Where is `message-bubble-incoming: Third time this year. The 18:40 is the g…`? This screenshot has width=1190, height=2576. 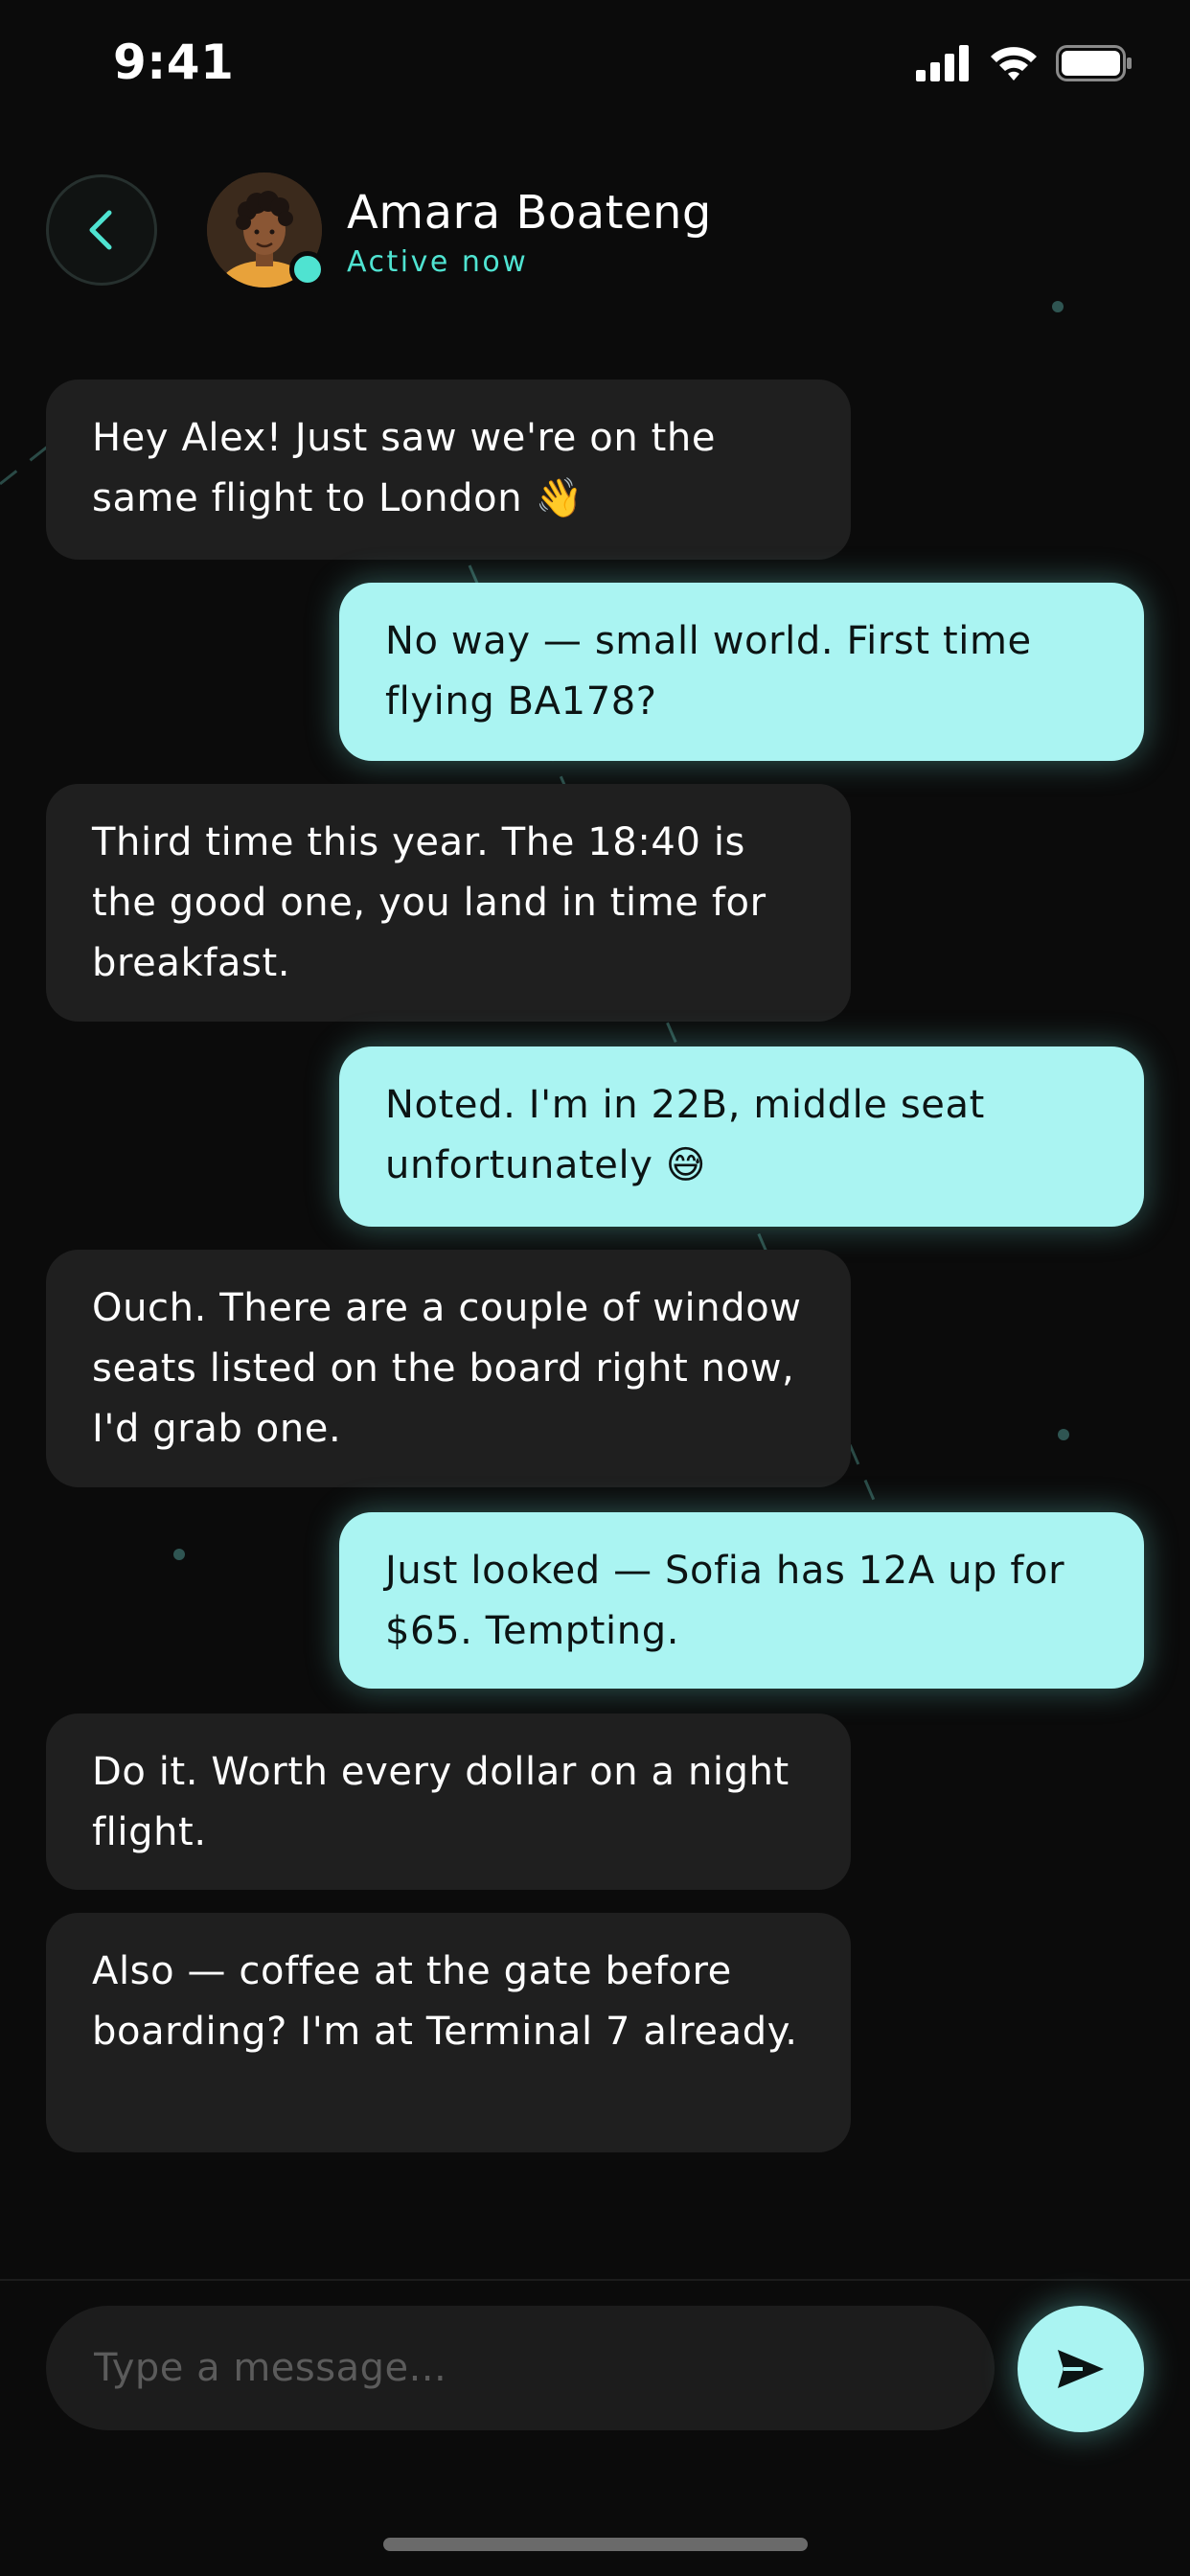
message-bubble-incoming: Third time this year. The 18:40 is the g… is located at coordinates (449, 903).